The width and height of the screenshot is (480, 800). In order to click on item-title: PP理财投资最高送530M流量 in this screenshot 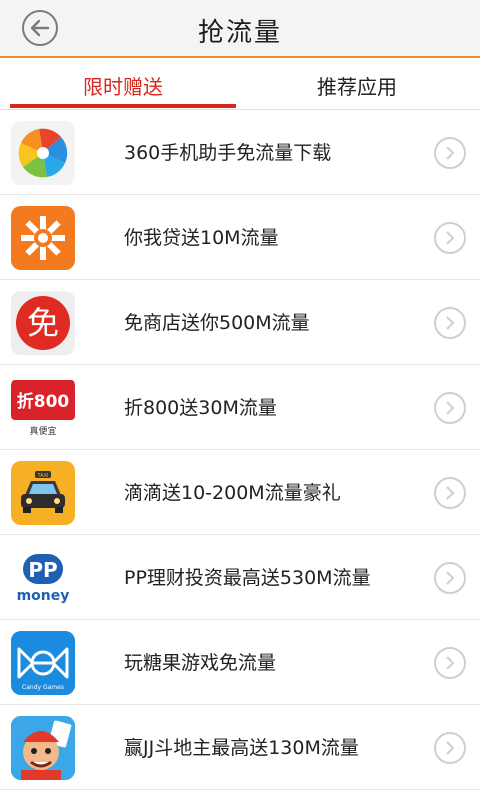, I will do `click(247, 577)`.